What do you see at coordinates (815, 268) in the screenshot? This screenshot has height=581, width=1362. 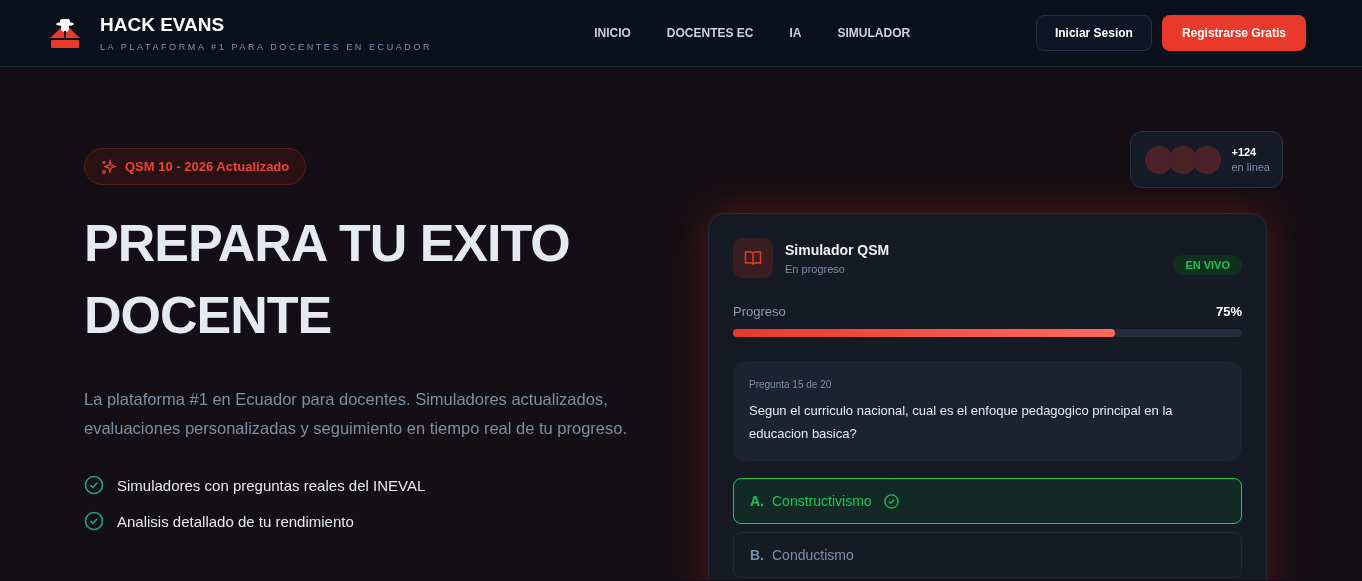 I see `card-subtitle: En progreso` at bounding box center [815, 268].